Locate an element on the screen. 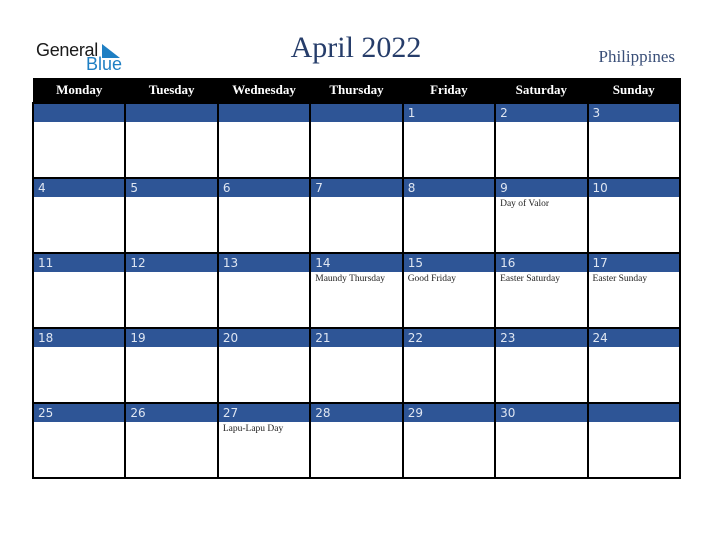 This screenshot has height=550, width=712. day-number: 20 is located at coordinates (264, 338).